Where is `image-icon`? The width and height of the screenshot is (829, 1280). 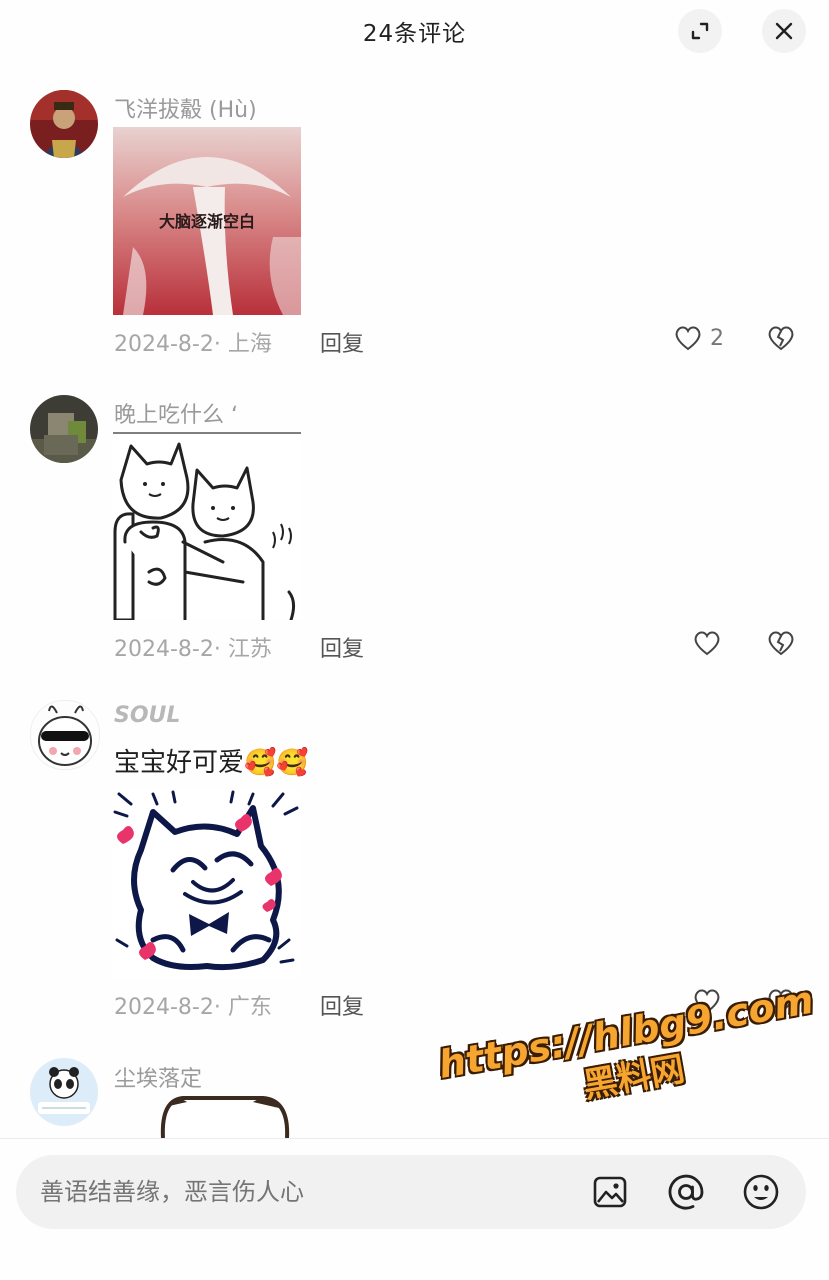
image-icon is located at coordinates (610, 1192).